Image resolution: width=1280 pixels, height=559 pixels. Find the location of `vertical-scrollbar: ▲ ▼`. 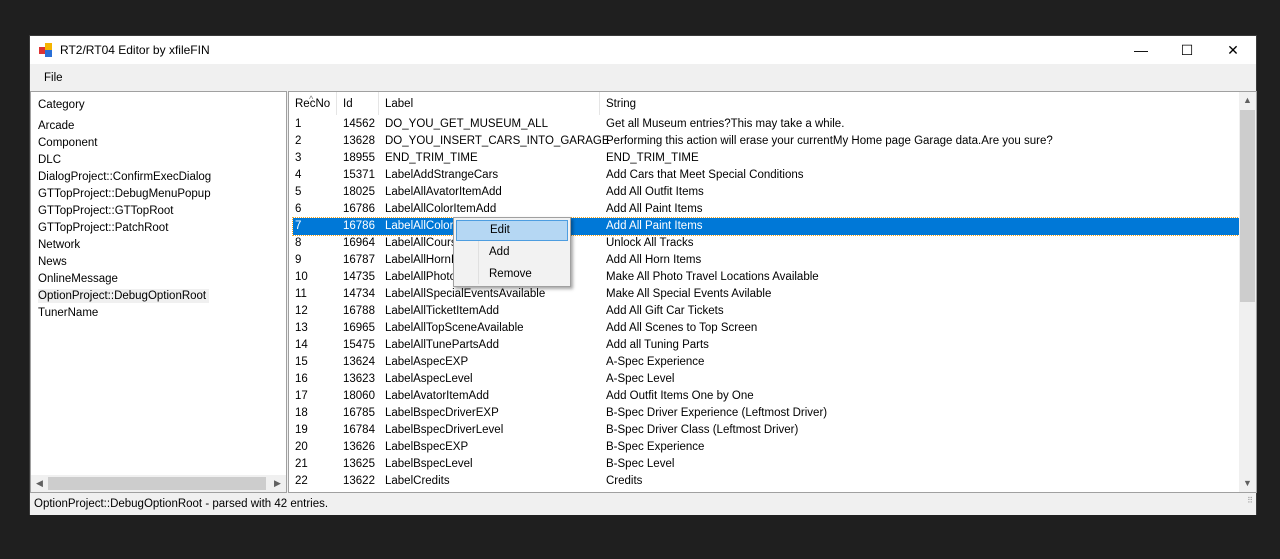

vertical-scrollbar: ▲ ▼ is located at coordinates (1247, 292).